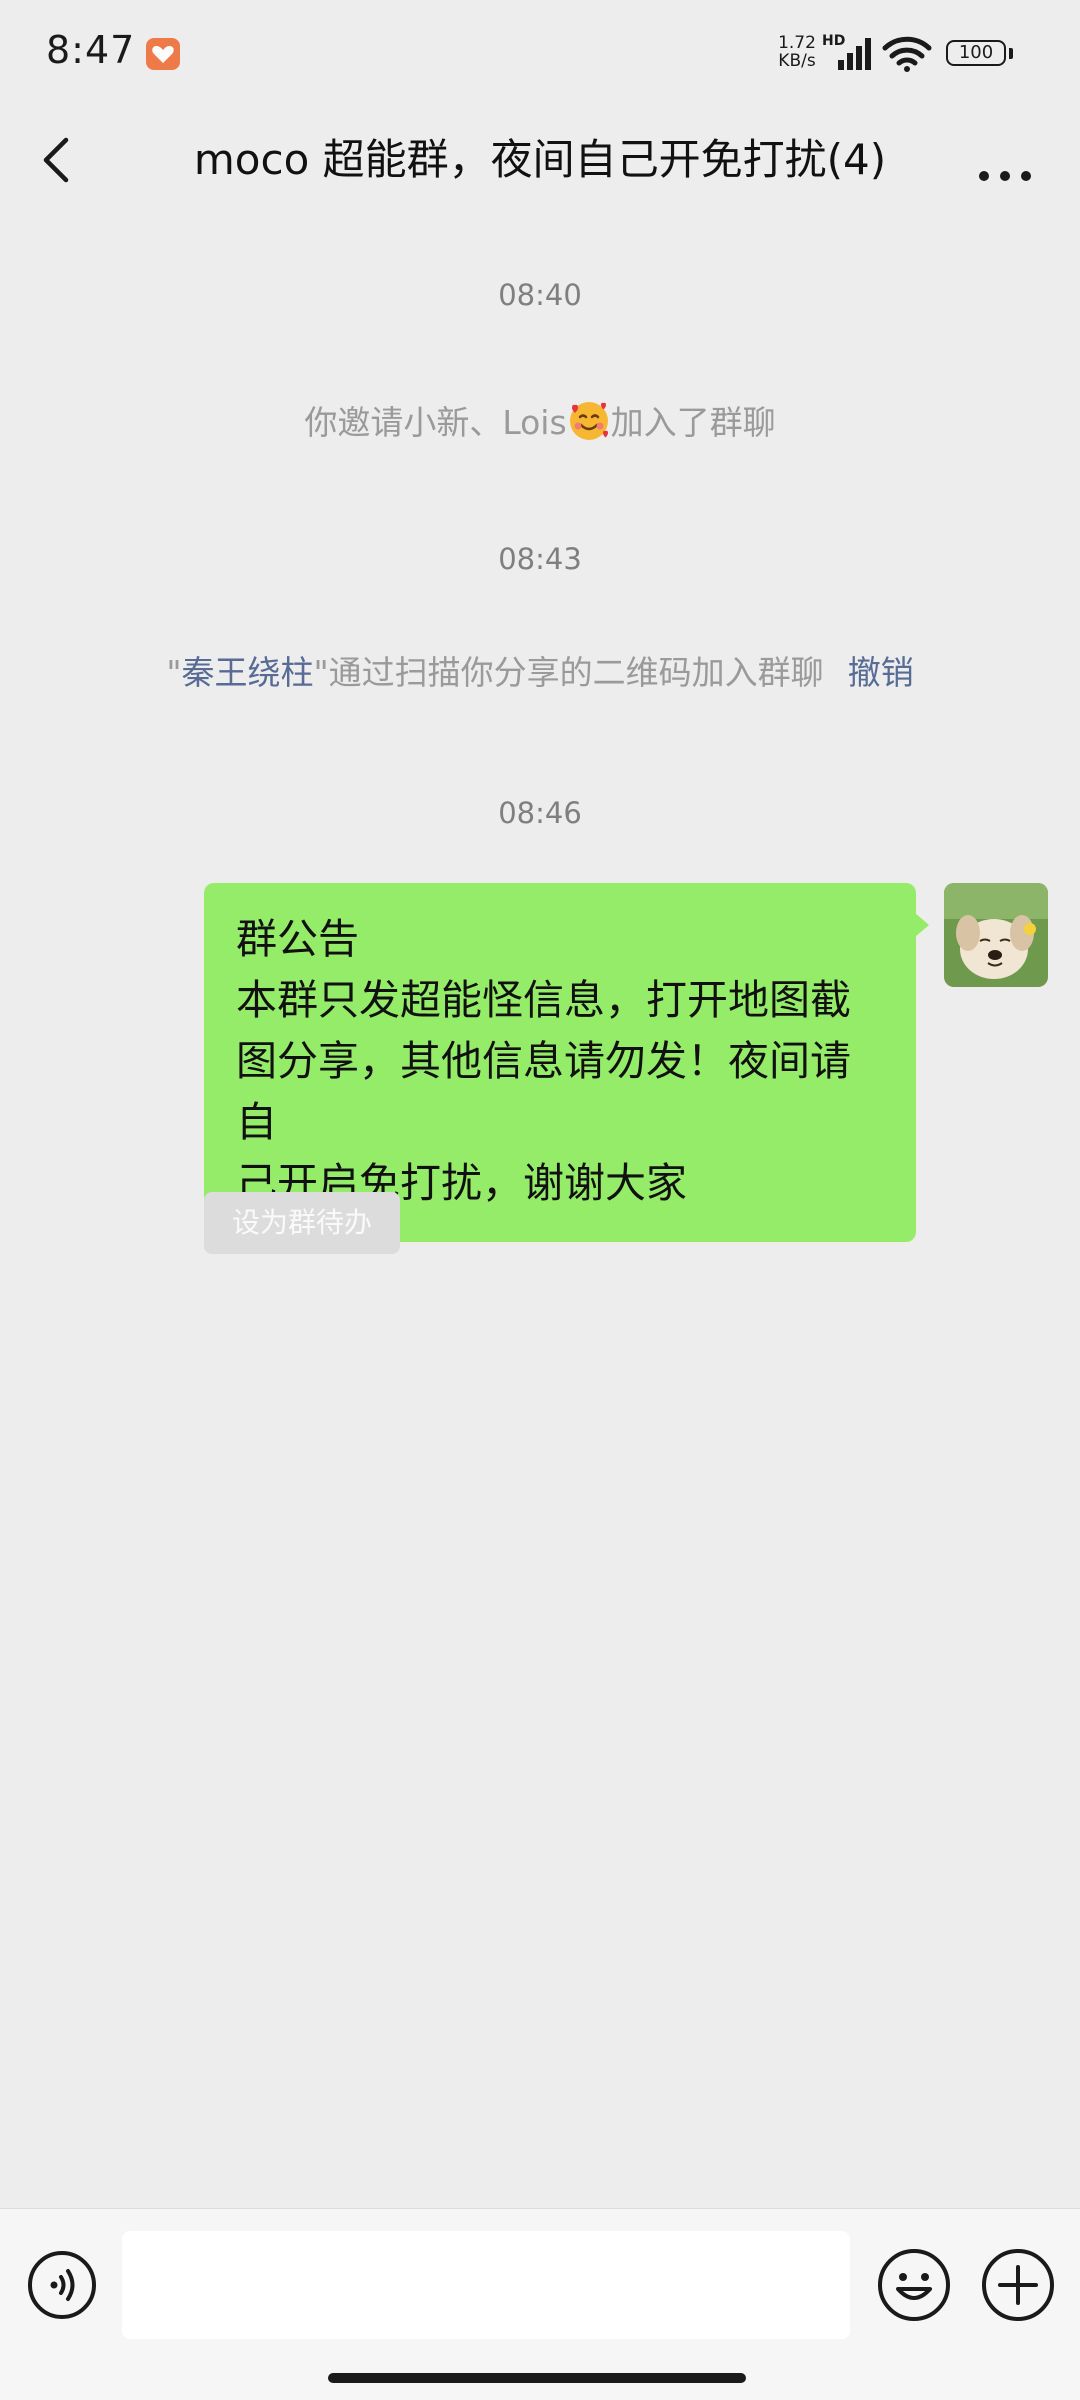  Describe the element at coordinates (881, 672) in the screenshot. I see `revoke-link: 撤销` at that location.